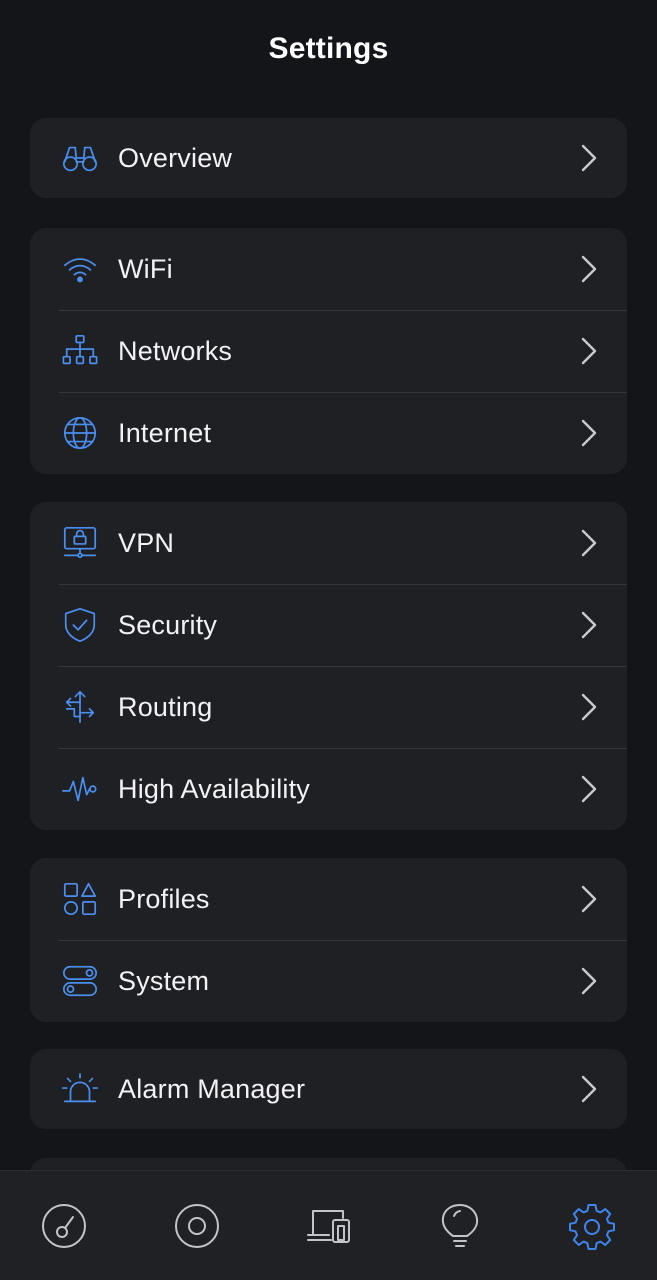  What do you see at coordinates (80, 789) in the screenshot?
I see `pulse-icon` at bounding box center [80, 789].